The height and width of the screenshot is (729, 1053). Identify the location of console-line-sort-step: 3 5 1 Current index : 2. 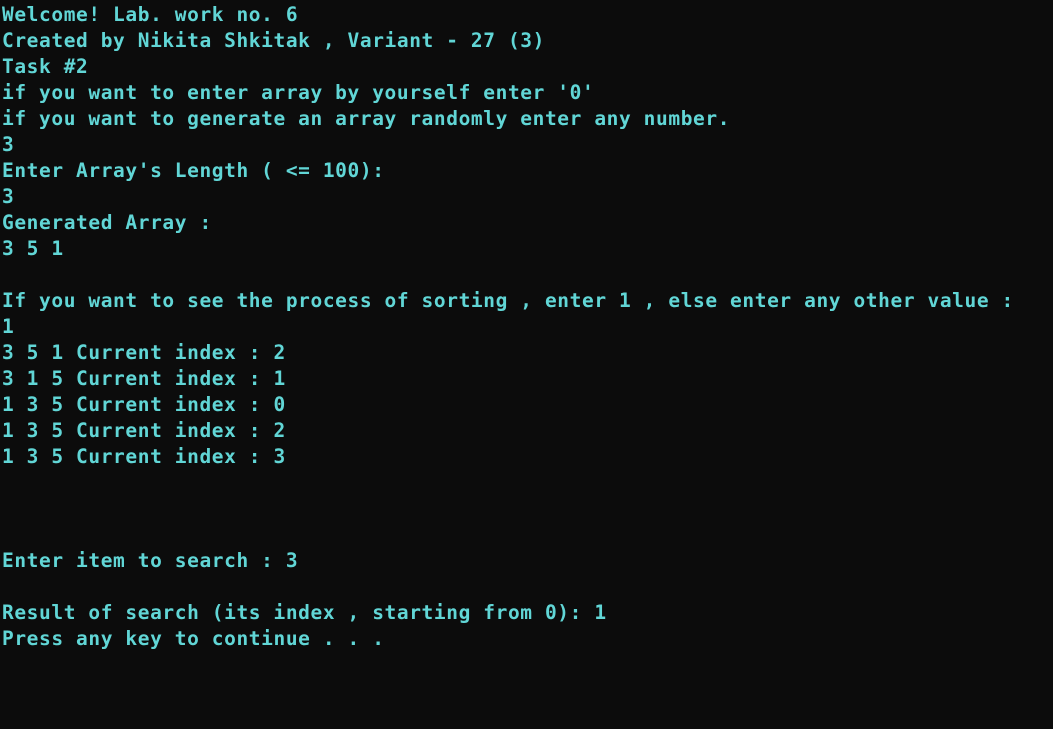
(144, 352).